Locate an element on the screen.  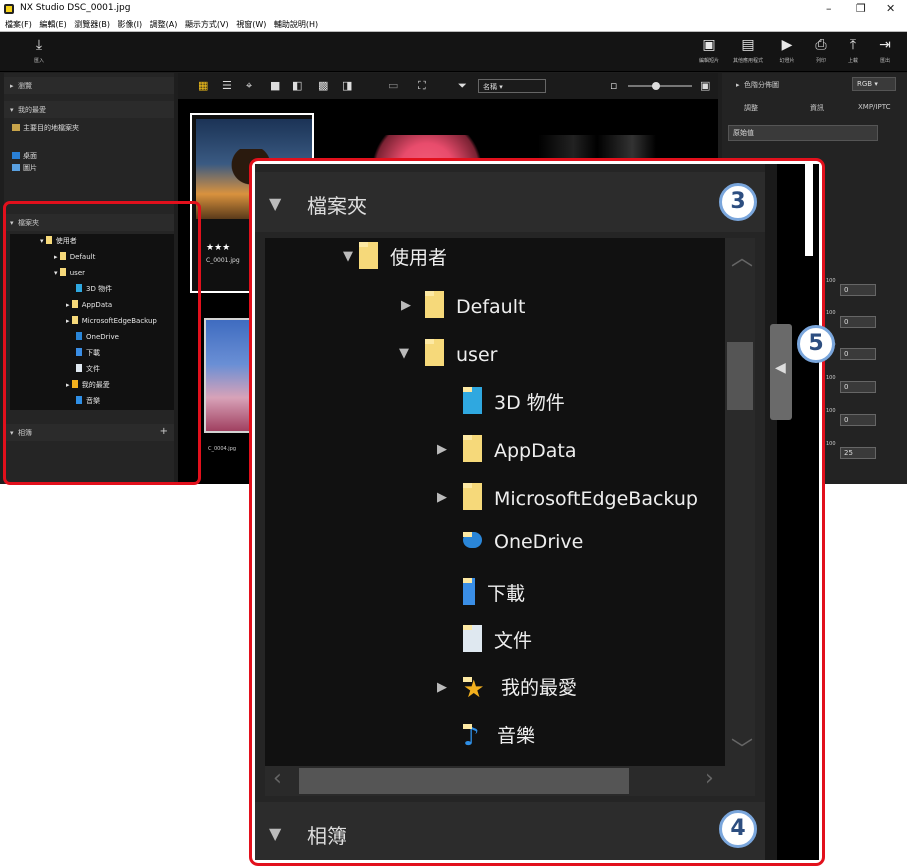
export-icon: ⇥ is located at coordinates (885, 45).